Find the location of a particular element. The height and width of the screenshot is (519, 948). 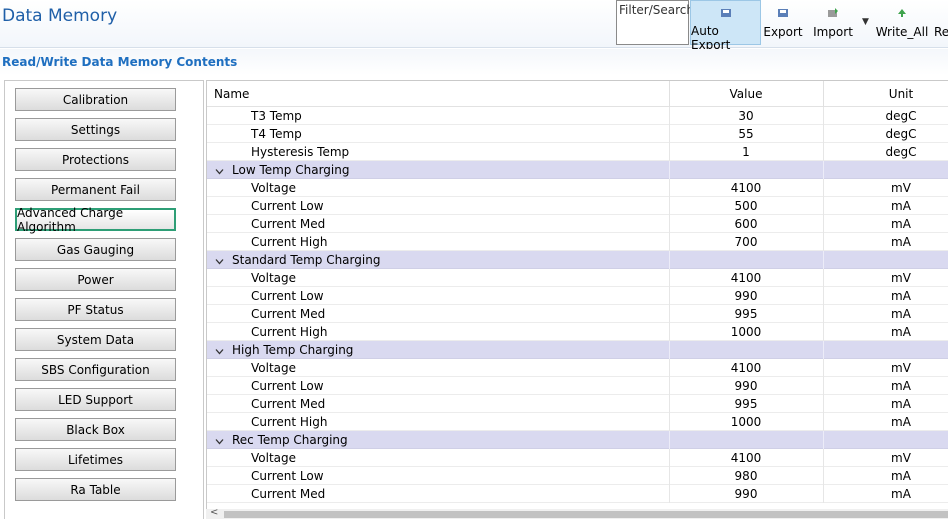

table-row: Current High 700 mA is located at coordinates (577, 242).